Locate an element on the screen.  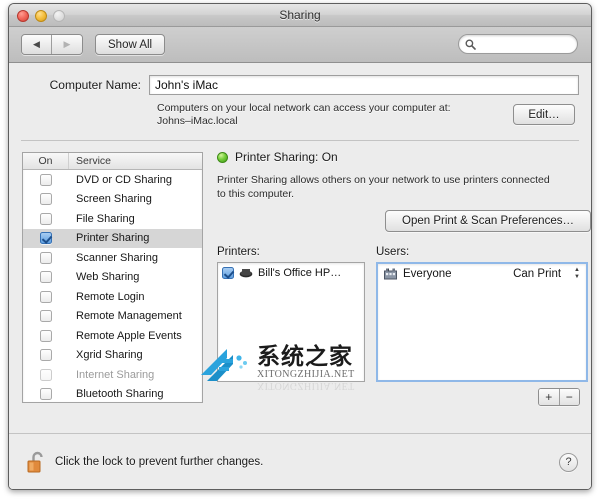
service-name: Remote Login is located at coordinates (110, 296).